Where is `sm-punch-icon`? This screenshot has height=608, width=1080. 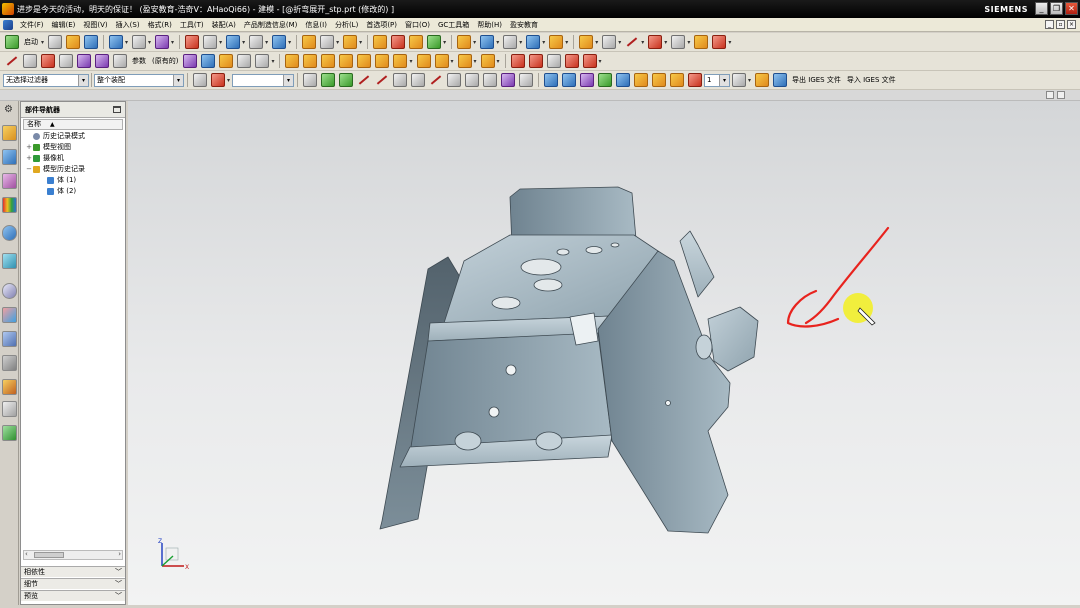 sm-punch-icon is located at coordinates (464, 61).